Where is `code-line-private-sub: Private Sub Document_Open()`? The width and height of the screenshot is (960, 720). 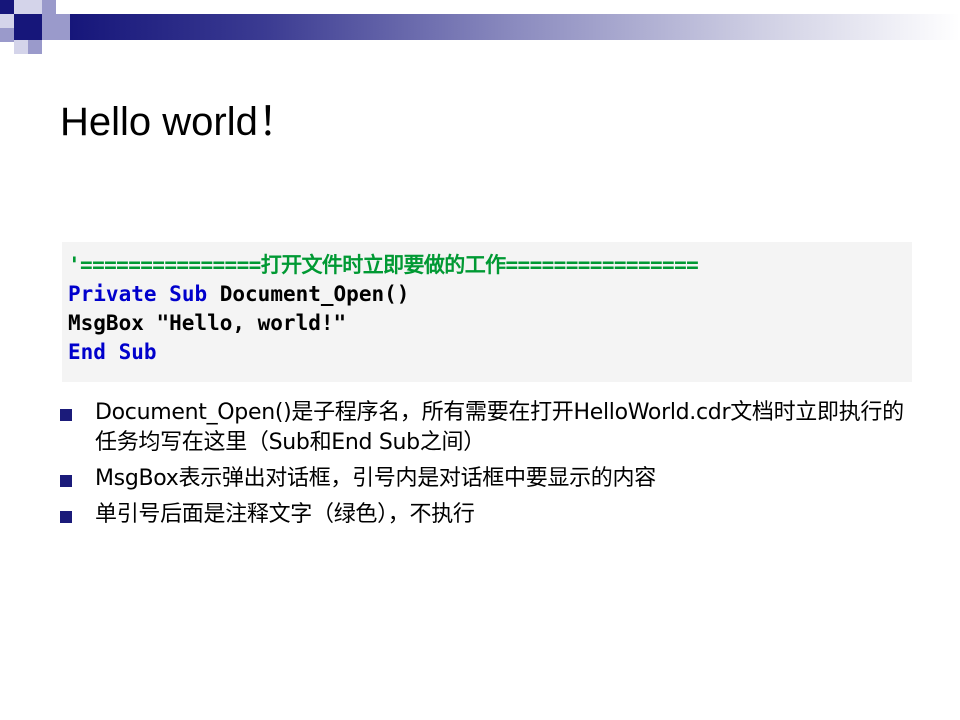
code-line-private-sub: Private Sub Document_Open() is located at coordinates (490, 294).